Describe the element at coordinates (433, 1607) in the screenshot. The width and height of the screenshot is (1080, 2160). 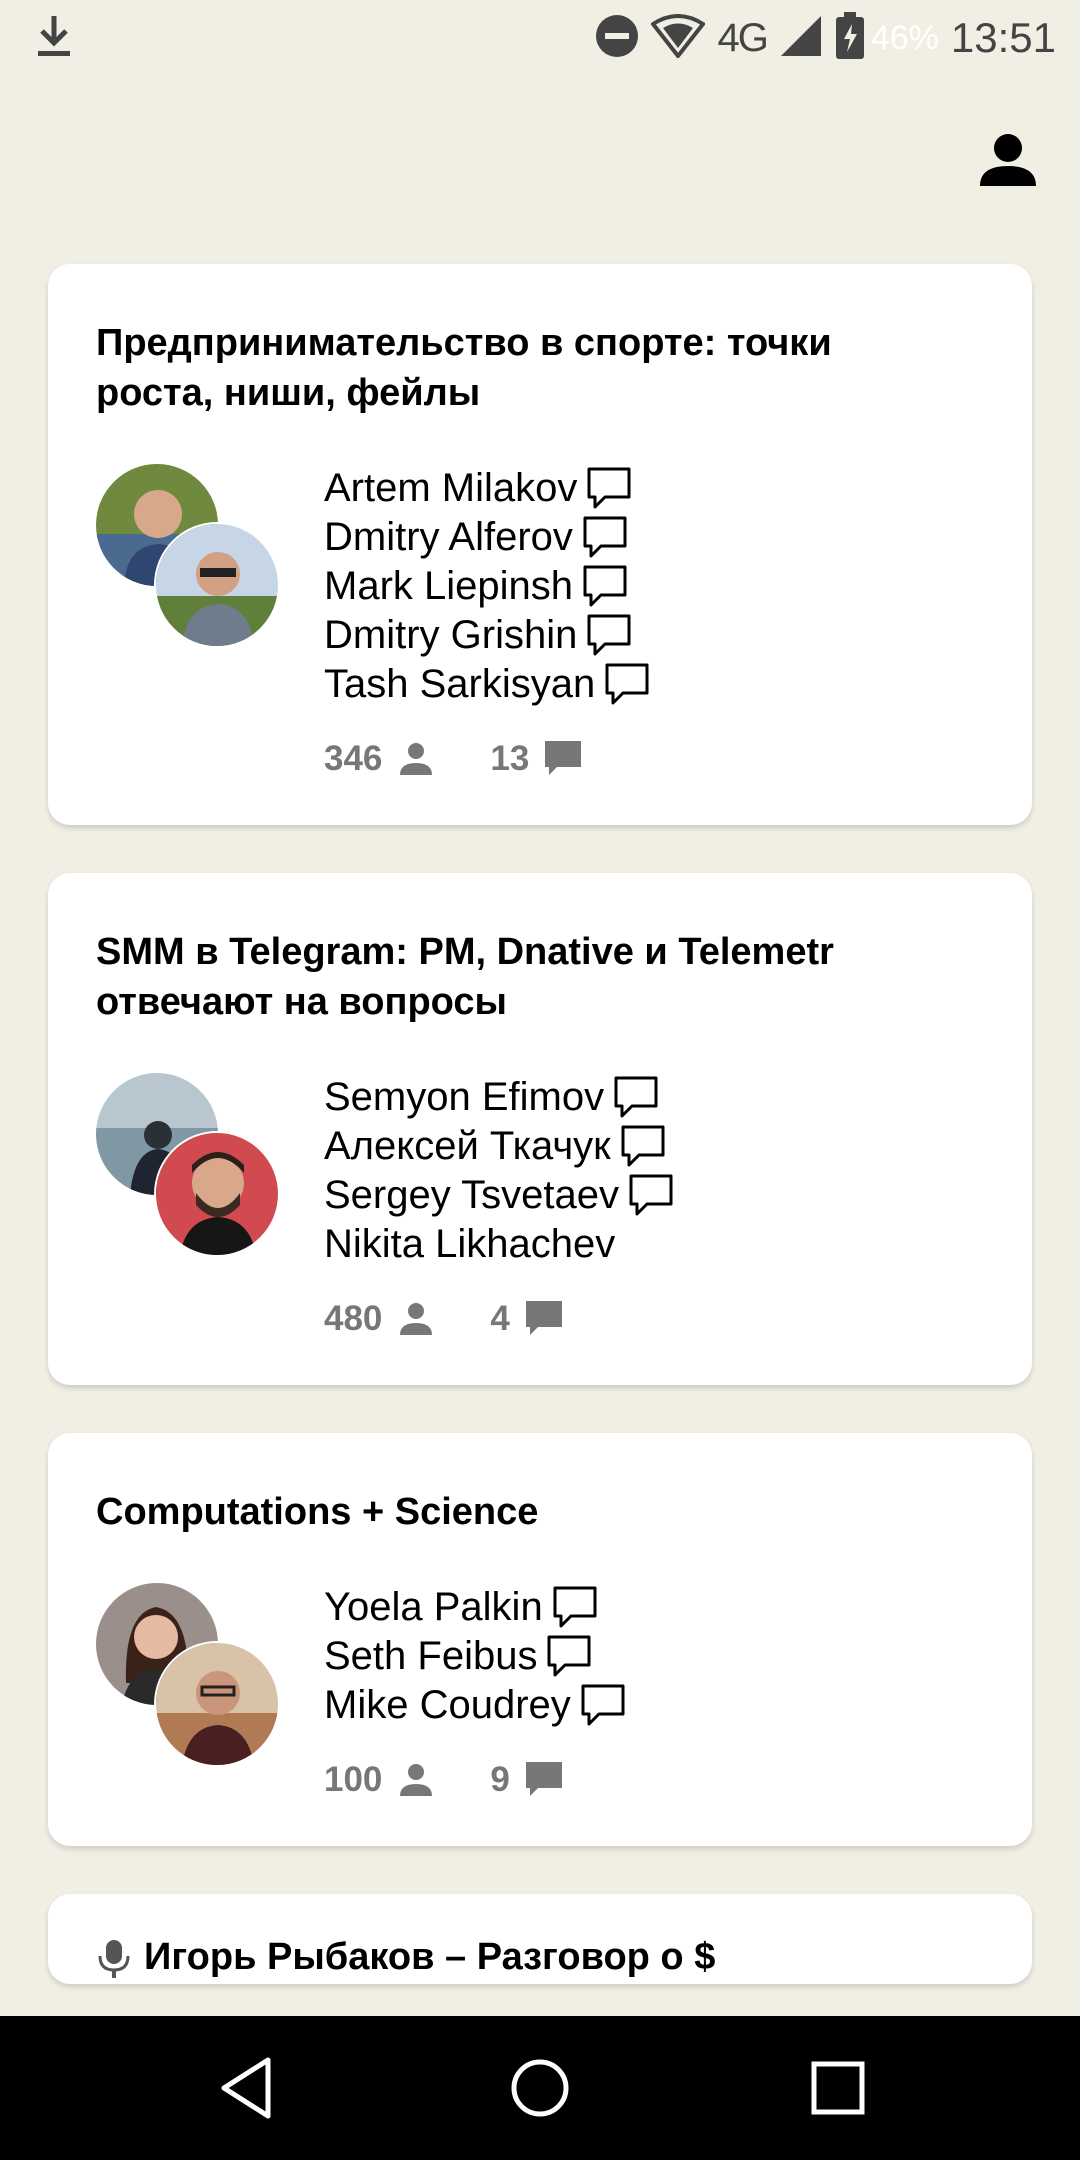
I see `speaker-name: Yoela Palkin` at that location.